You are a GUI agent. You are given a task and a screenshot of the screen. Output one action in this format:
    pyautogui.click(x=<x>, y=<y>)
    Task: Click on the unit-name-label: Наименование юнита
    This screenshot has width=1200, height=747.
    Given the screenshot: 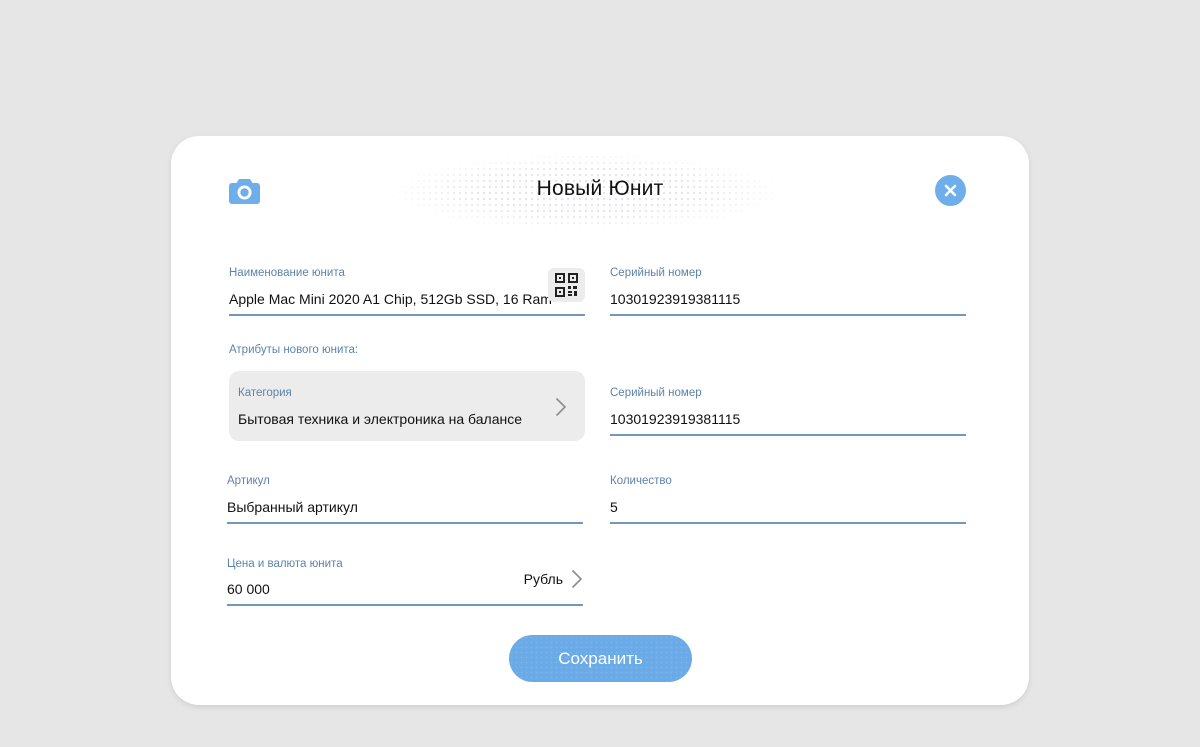 What is the action you would take?
    pyautogui.click(x=287, y=273)
    